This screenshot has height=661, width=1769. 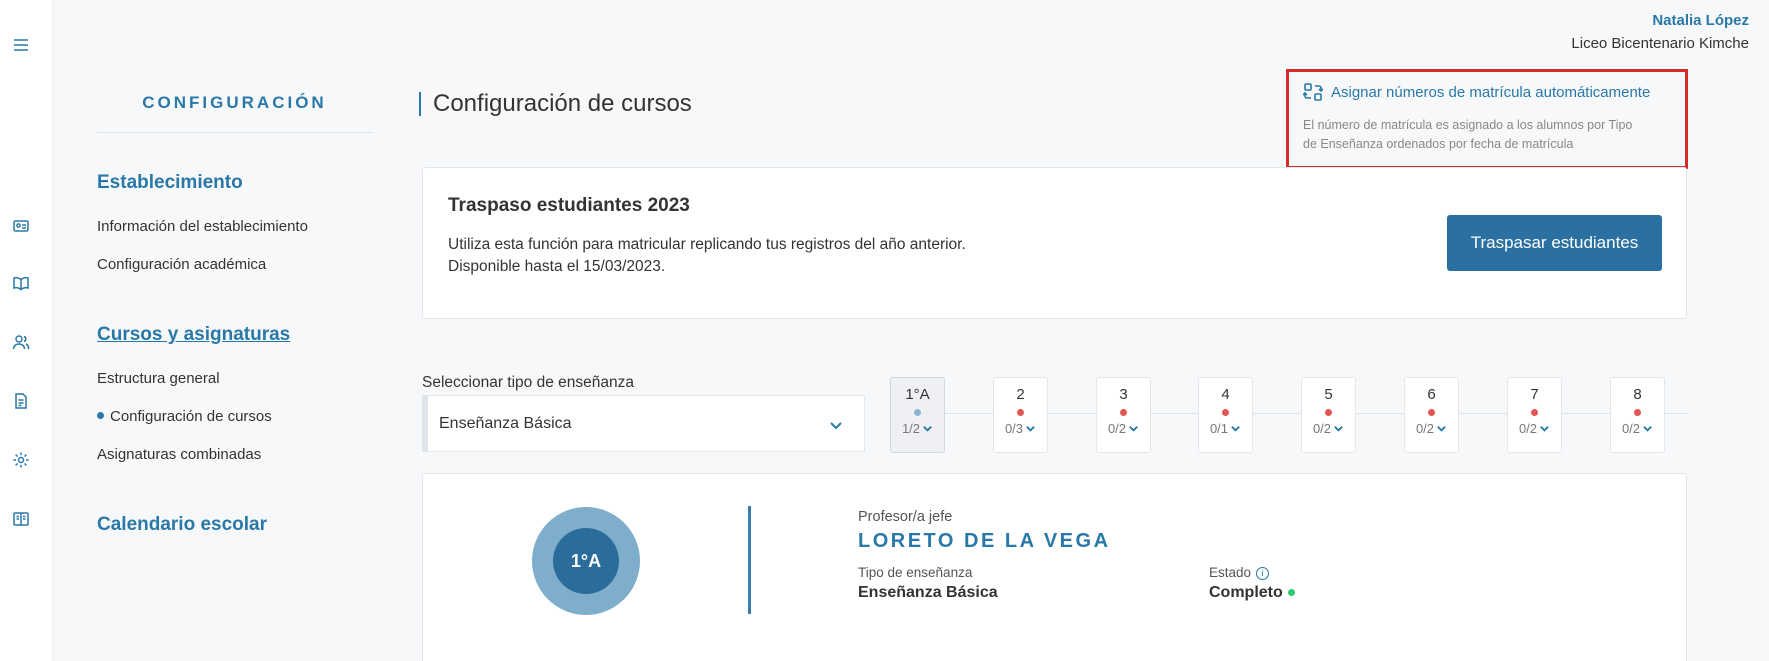 What do you see at coordinates (917, 394) in the screenshot?
I see `course-name: 1°A` at bounding box center [917, 394].